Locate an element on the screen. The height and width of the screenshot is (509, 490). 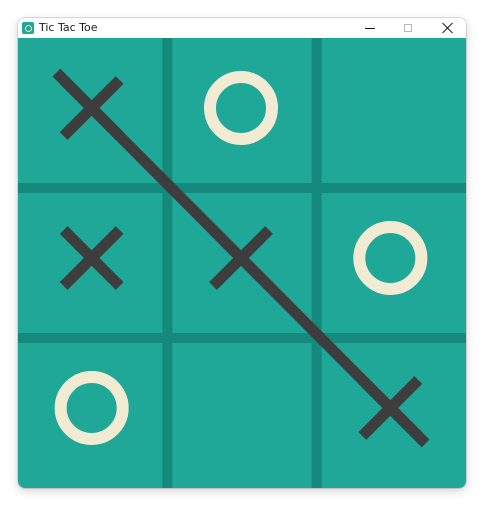
minimize-icon is located at coordinates (370, 28).